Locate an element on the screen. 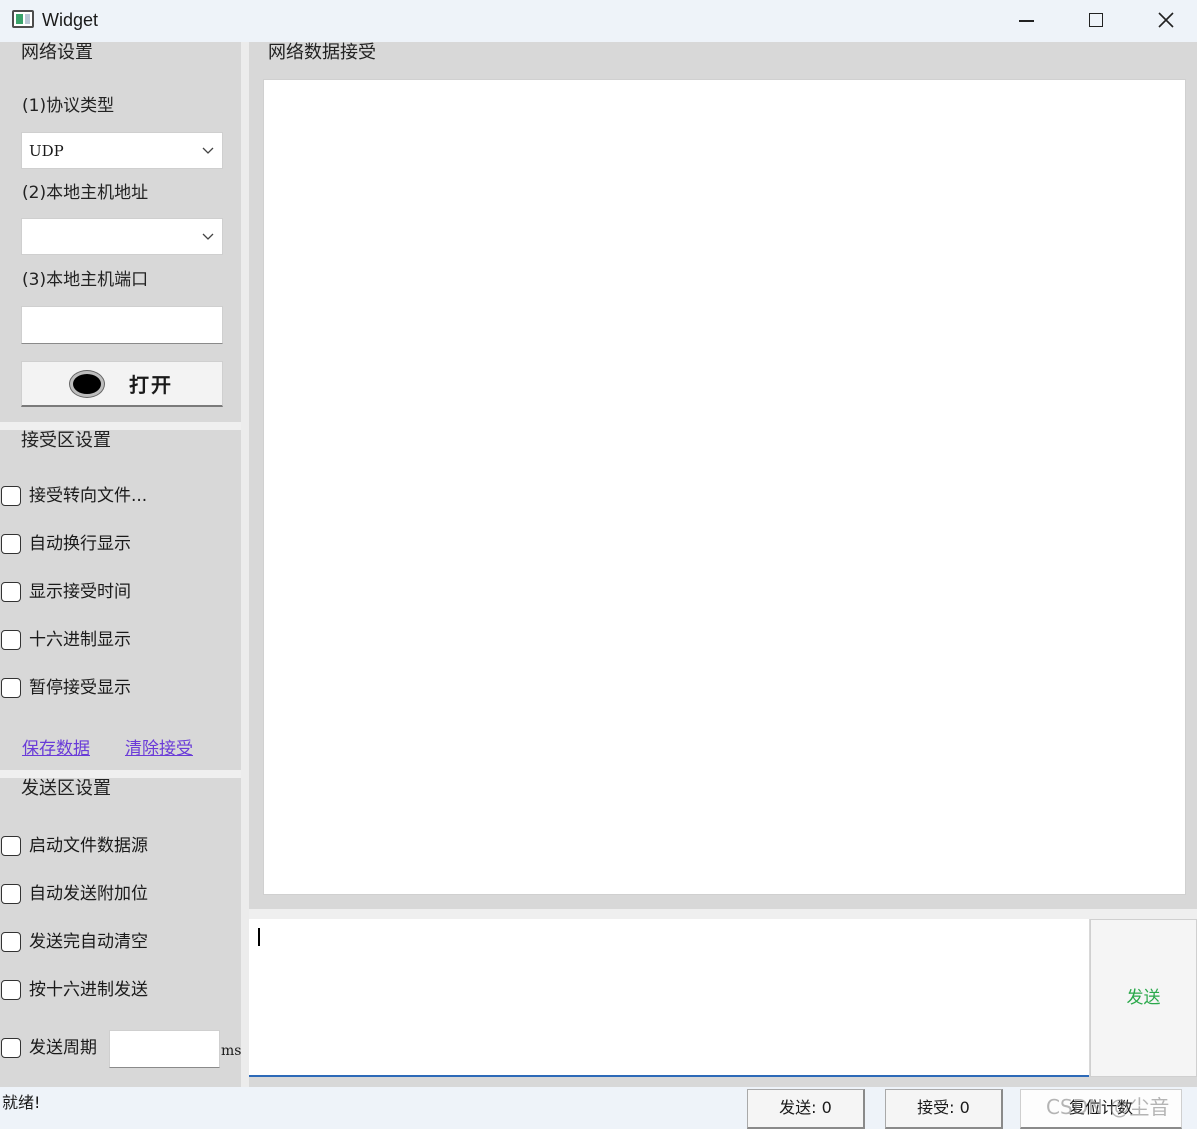  checkbox-label: 暂停接受显示 is located at coordinates (80, 688).